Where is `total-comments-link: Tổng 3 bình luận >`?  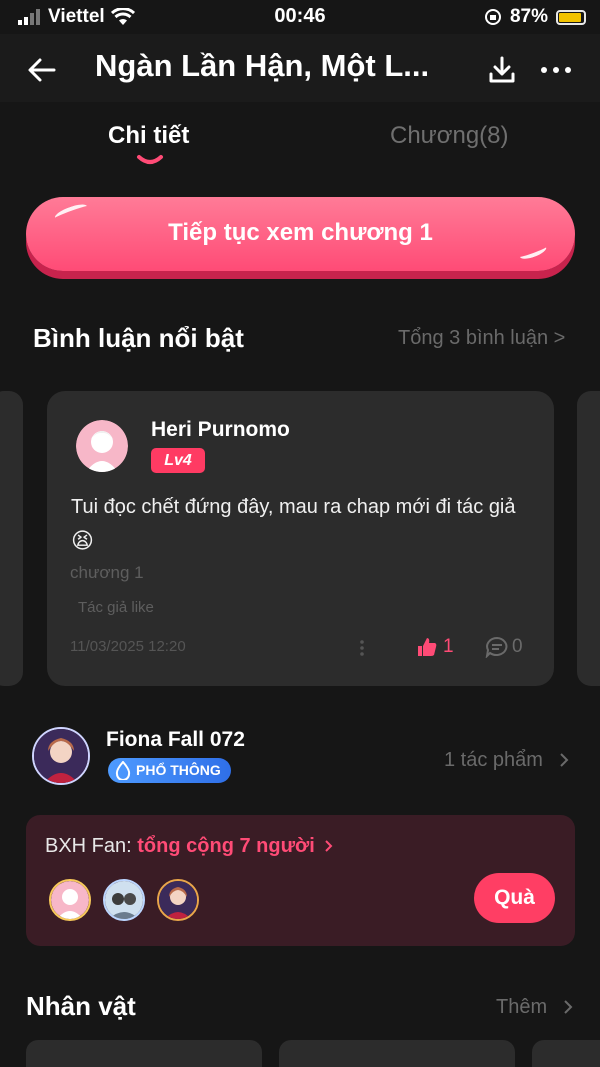
total-comments-link: Tổng 3 bình luận > is located at coordinates (481, 338).